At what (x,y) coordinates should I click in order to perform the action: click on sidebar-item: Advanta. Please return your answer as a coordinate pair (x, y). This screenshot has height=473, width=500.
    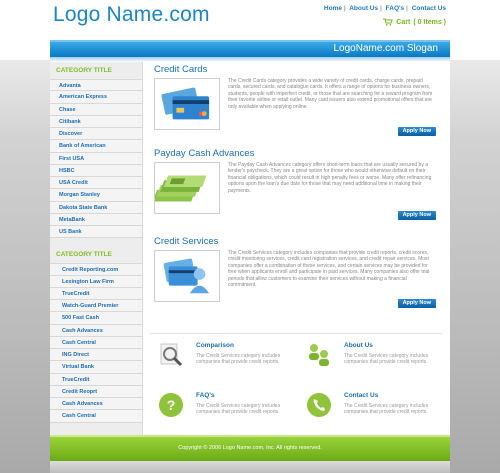
    Looking at the image, I should click on (96, 85).